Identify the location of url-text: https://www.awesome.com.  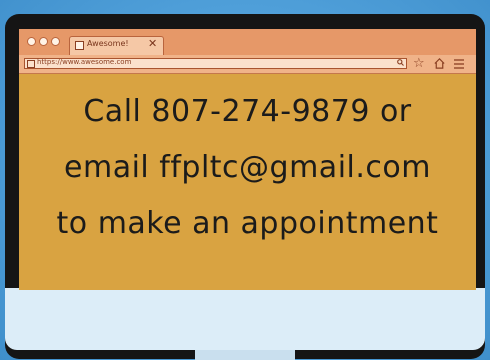
(84, 62).